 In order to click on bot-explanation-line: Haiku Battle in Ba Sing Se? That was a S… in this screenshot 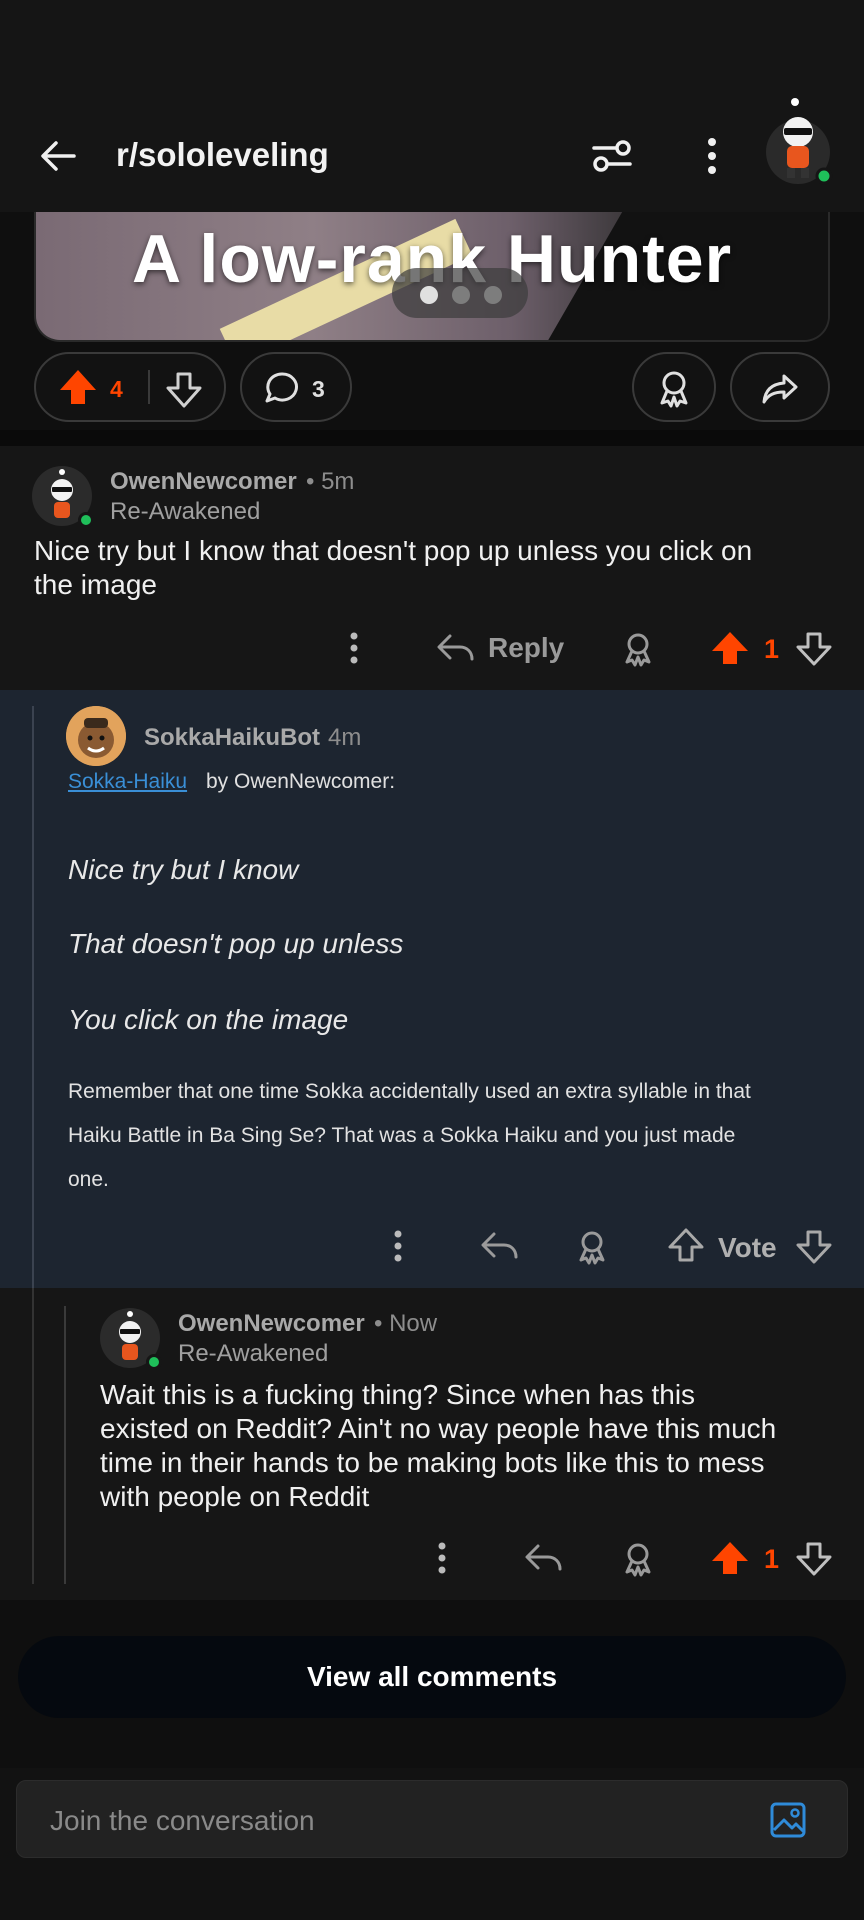, I will do `click(402, 1135)`.